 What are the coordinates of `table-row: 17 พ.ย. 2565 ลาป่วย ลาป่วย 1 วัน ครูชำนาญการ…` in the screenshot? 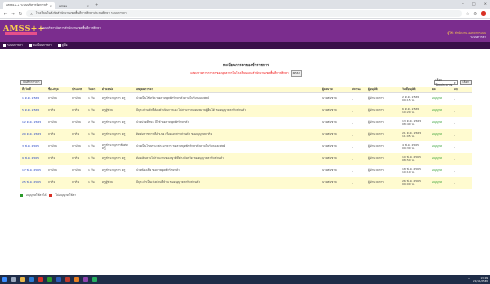 It's located at (246, 170).